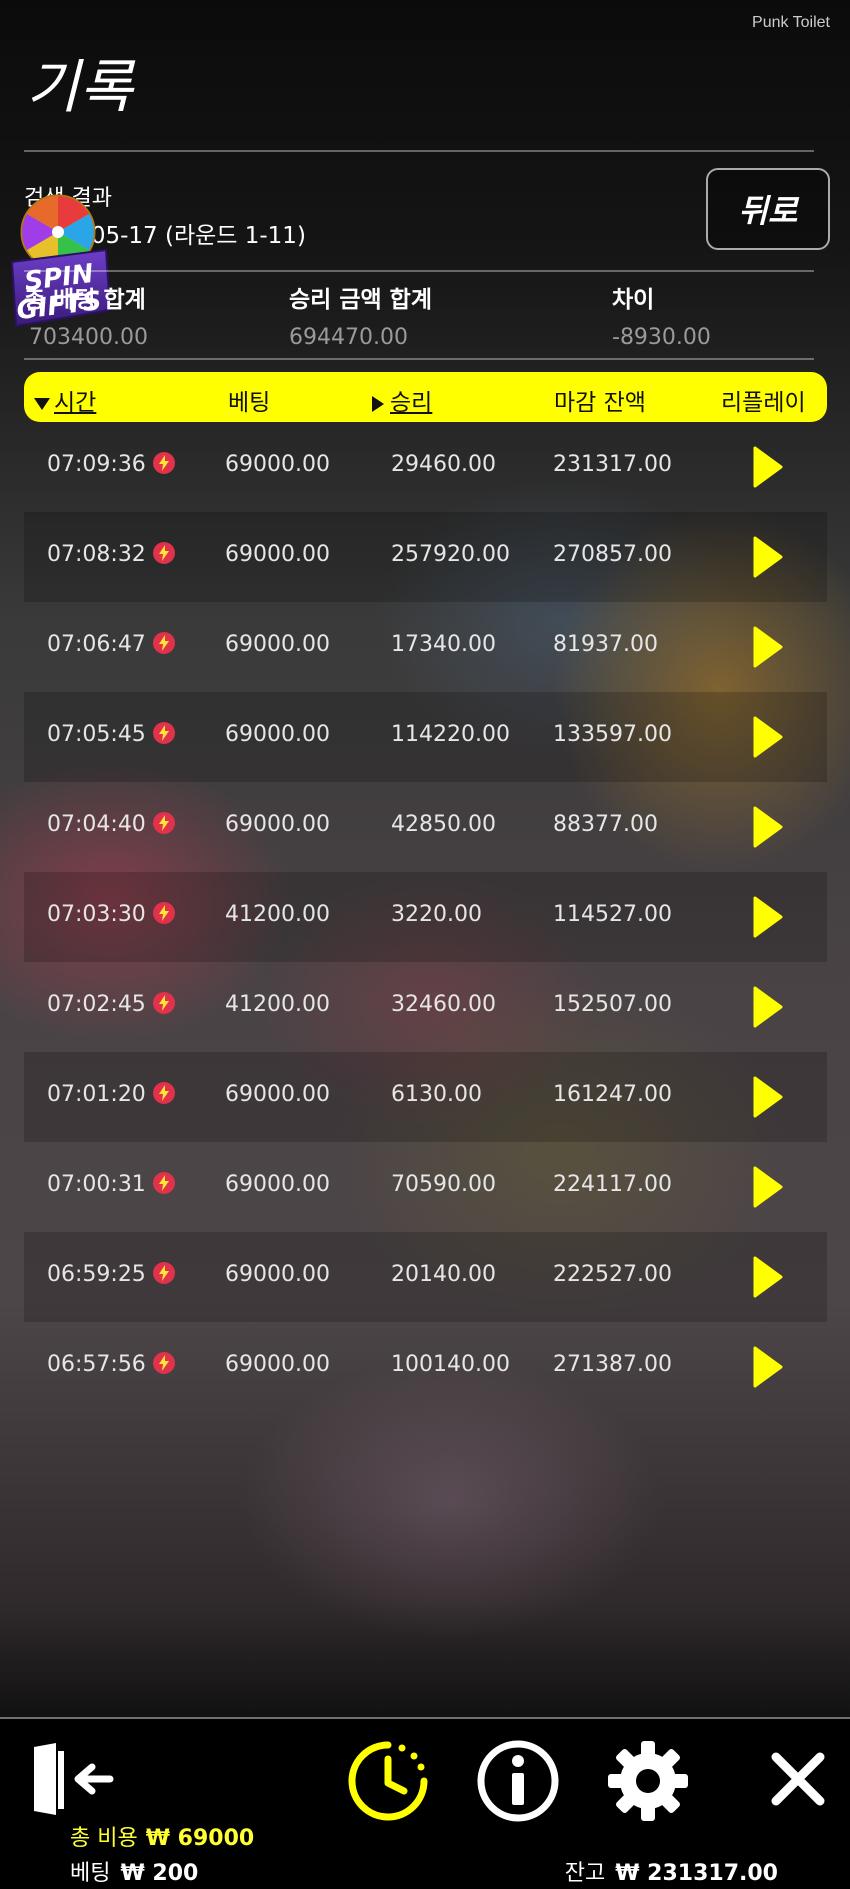 This screenshot has height=1889, width=850. Describe the element at coordinates (96, 464) in the screenshot. I see `row-time: 07:09:36` at that location.